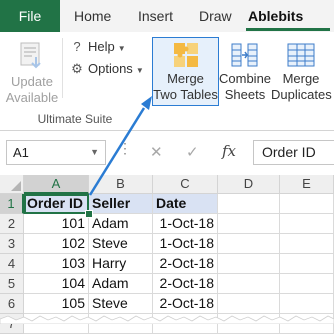 Image resolution: width=334 pixels, height=334 pixels. I want to click on merge-duplicates-line2: Duplicates, so click(301, 94).